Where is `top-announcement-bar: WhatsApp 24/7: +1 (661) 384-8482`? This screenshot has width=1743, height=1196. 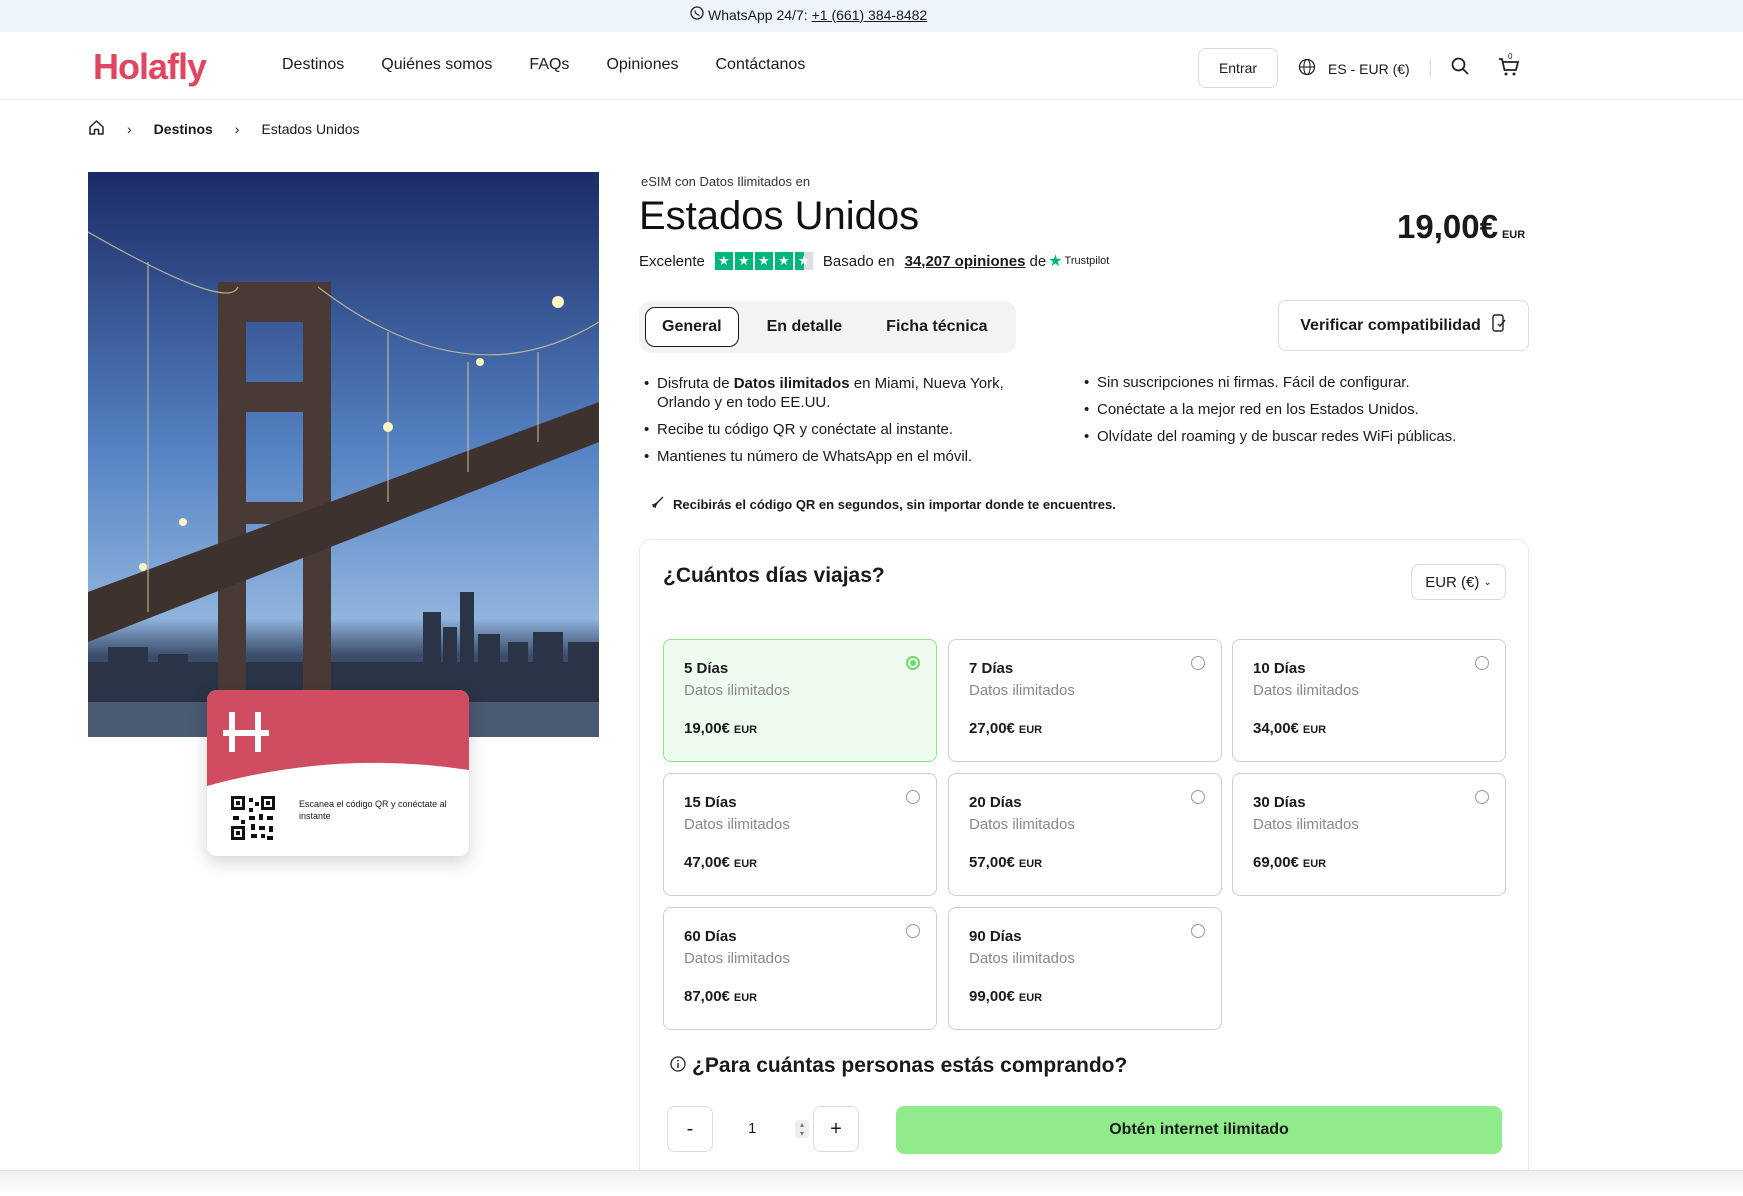 top-announcement-bar: WhatsApp 24/7: +1 (661) 384-8482 is located at coordinates (871, 16).